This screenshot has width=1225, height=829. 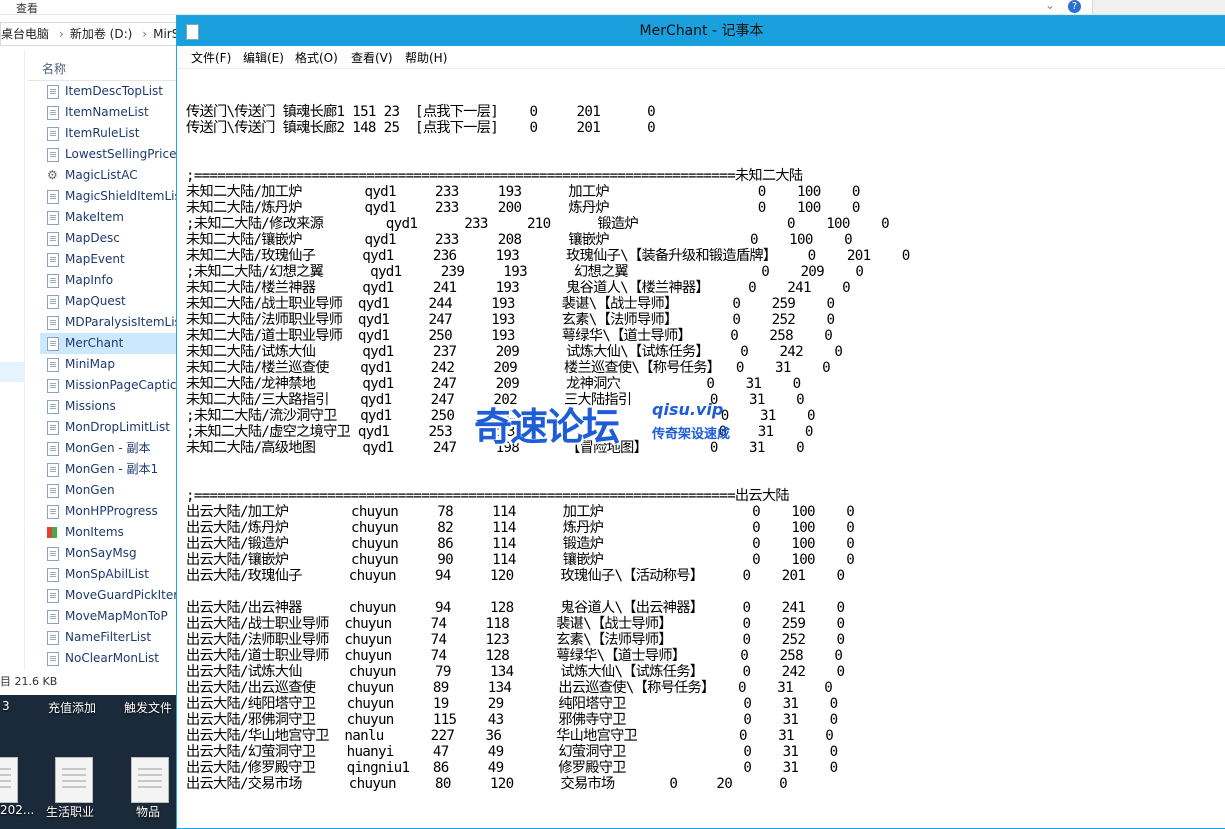 What do you see at coordinates (263, 57) in the screenshot?
I see `menu-edit: 编辑(E)` at bounding box center [263, 57].